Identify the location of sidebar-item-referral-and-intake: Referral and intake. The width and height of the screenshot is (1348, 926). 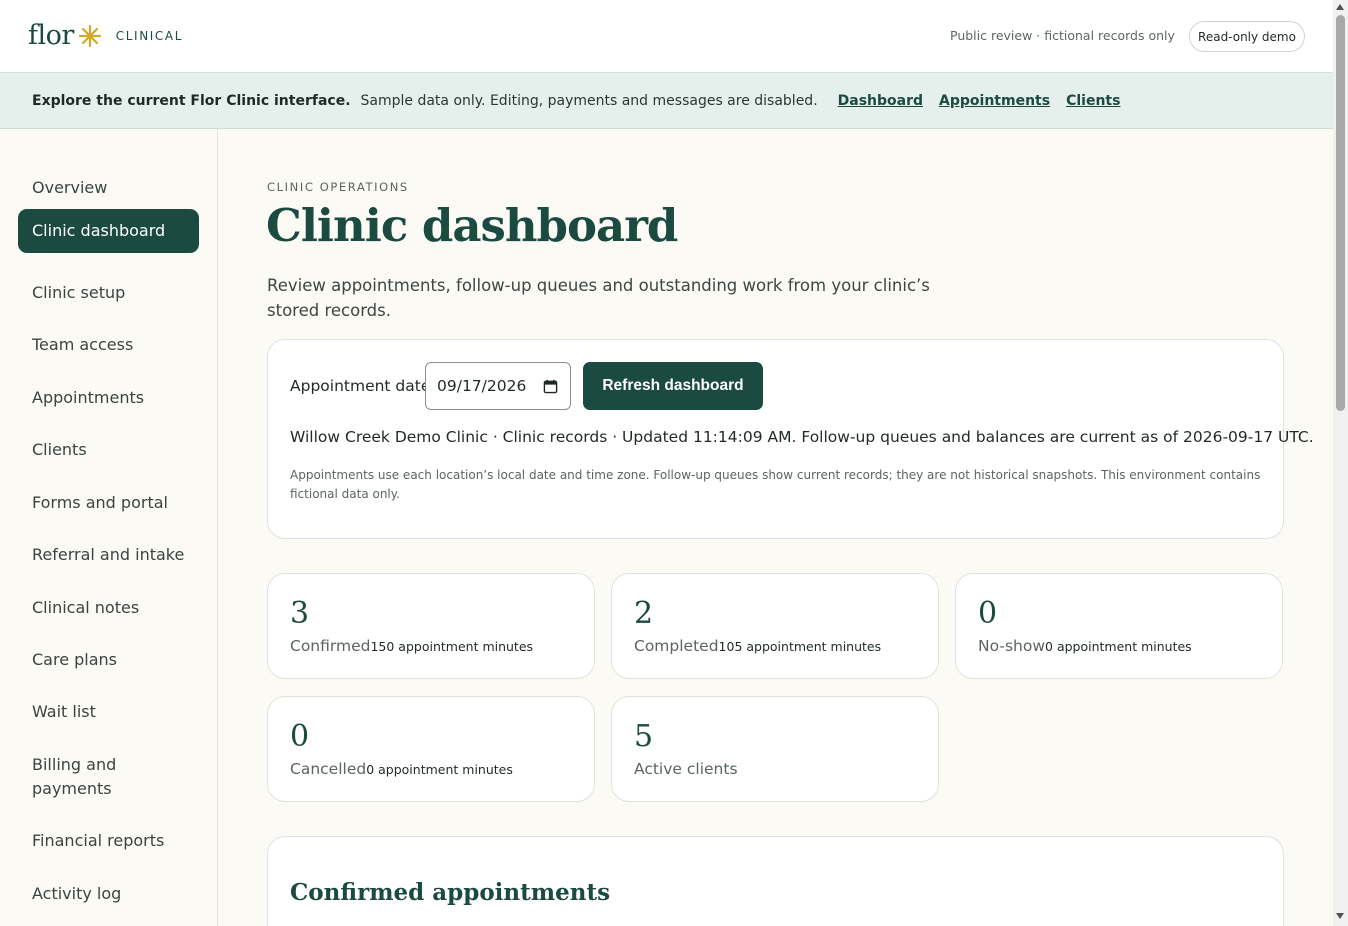
(108, 555).